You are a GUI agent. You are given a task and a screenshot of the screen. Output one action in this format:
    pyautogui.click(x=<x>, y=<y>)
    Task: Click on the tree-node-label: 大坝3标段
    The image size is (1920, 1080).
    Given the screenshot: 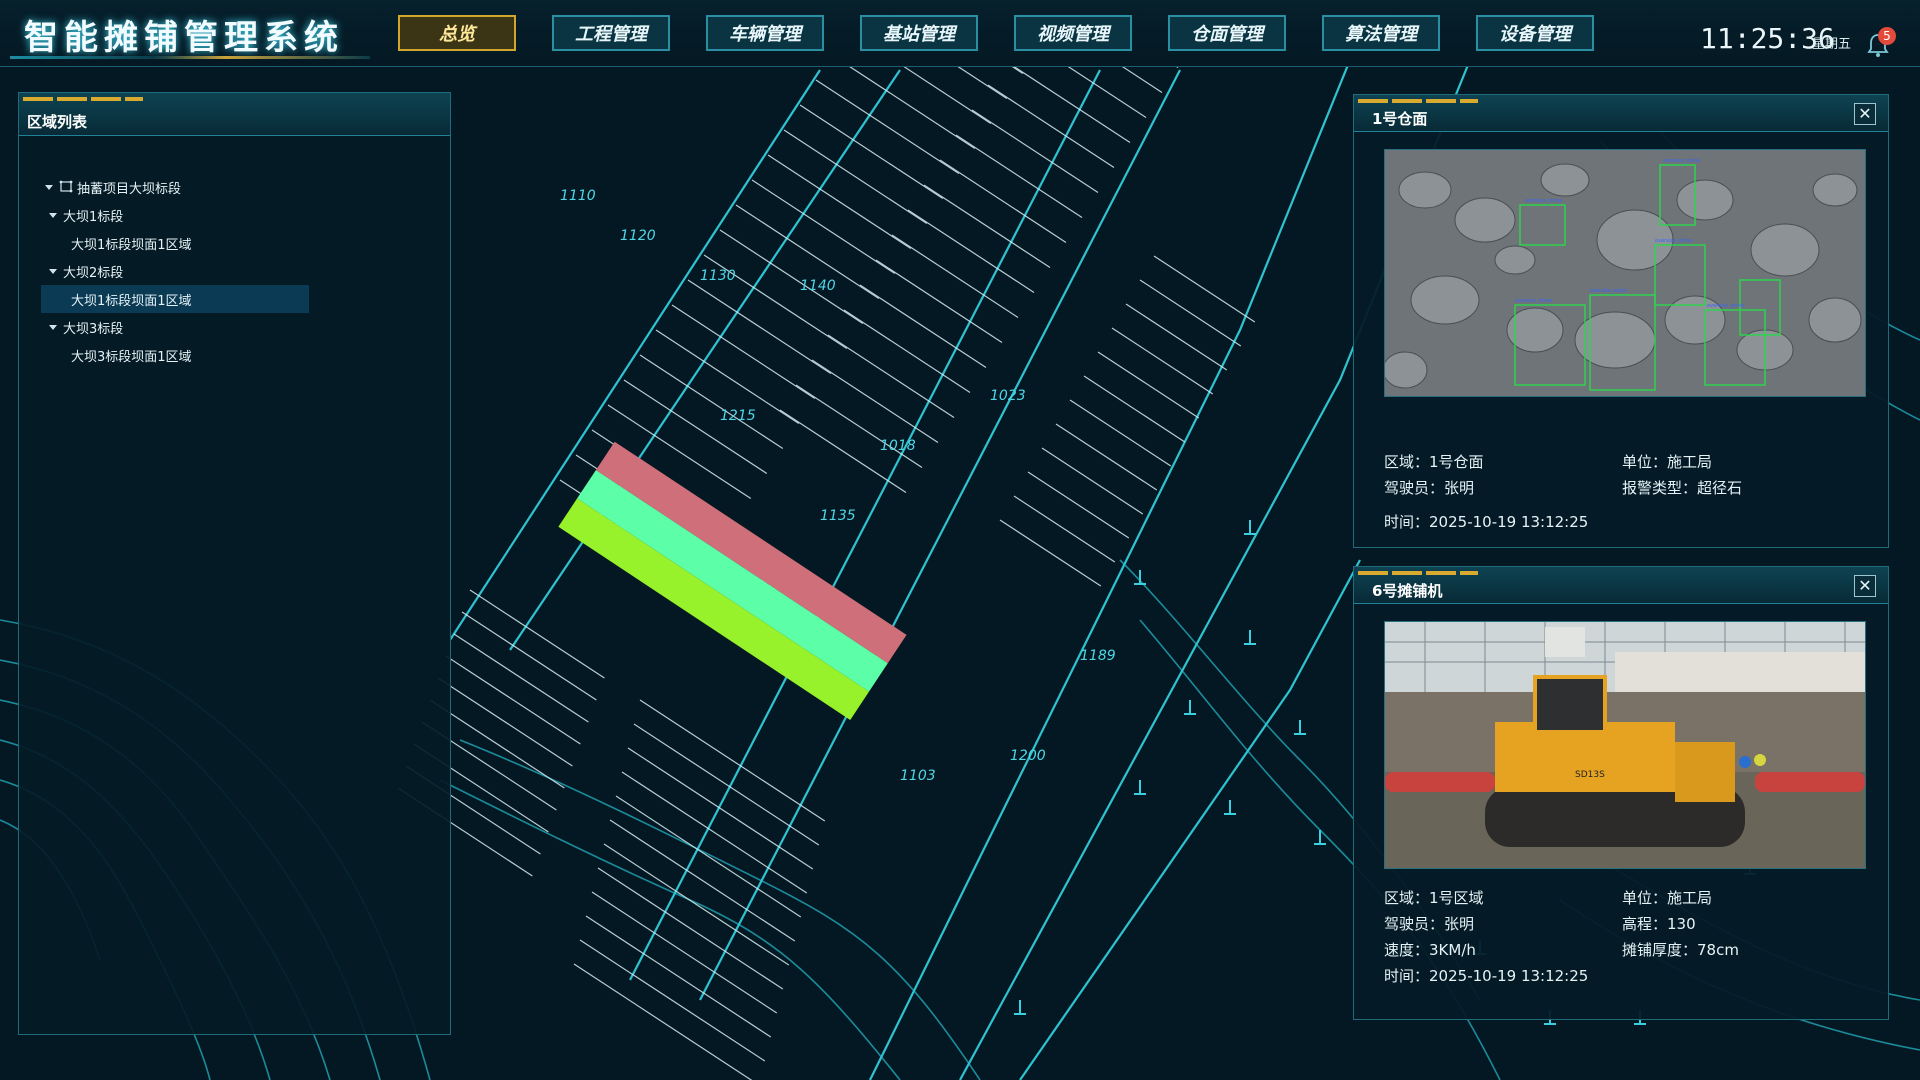 What is the action you would take?
    pyautogui.click(x=93, y=329)
    